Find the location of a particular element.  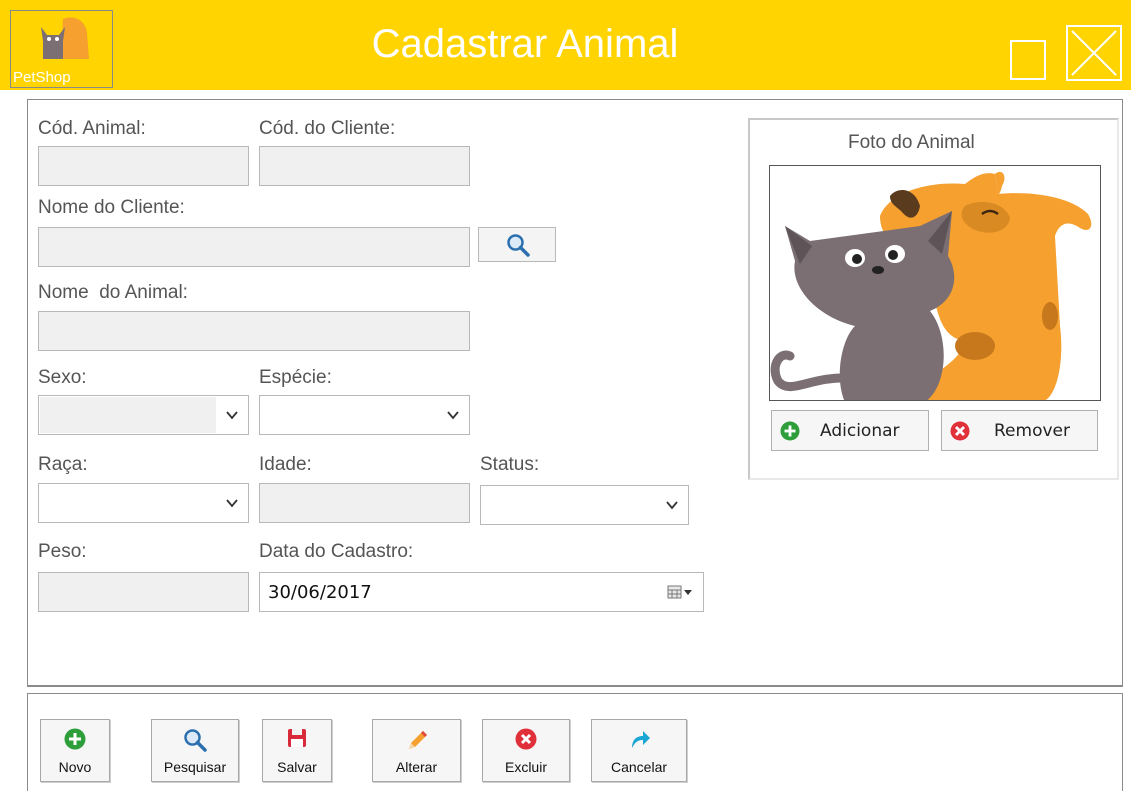

delete-circle-icon is located at coordinates (526, 739).